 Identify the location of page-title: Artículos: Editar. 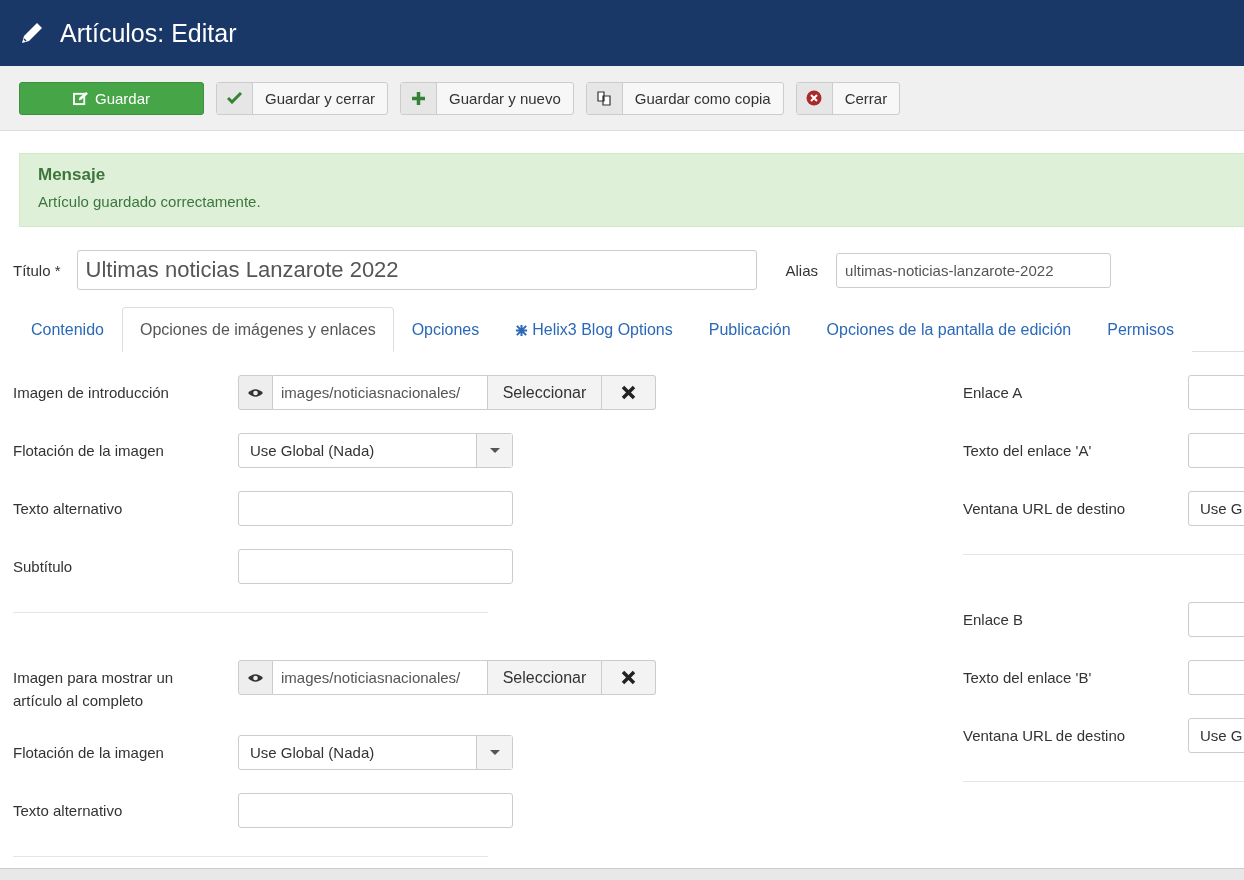
(148, 33).